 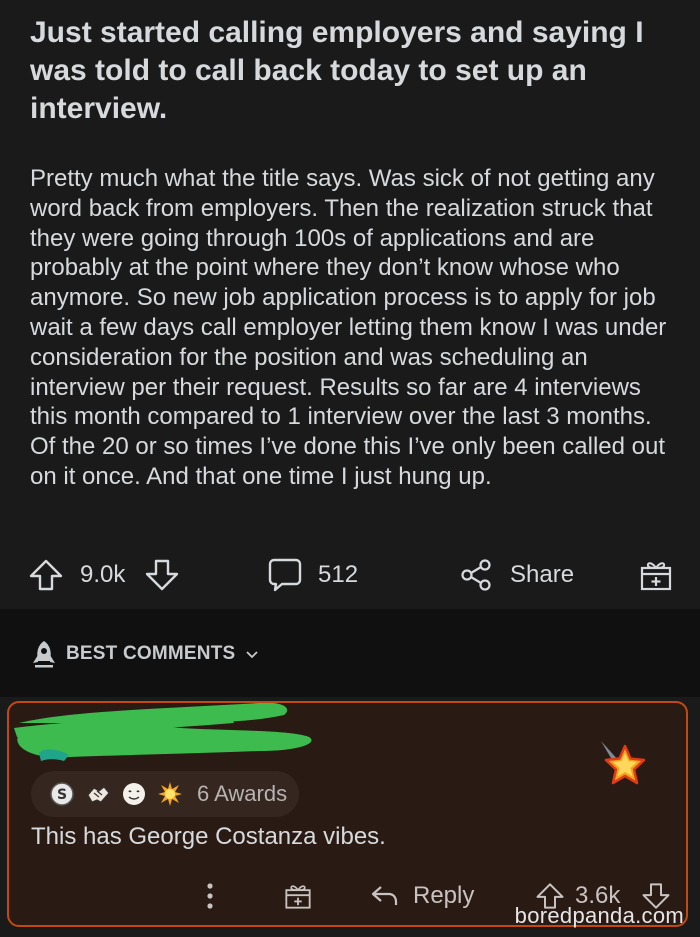 I want to click on upvote-button, so click(x=46, y=575).